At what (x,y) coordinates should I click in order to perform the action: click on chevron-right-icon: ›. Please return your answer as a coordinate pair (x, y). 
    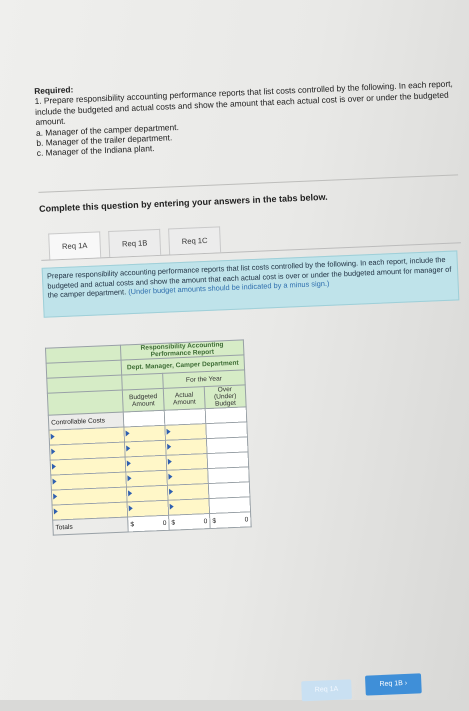
    Looking at the image, I should click on (406, 683).